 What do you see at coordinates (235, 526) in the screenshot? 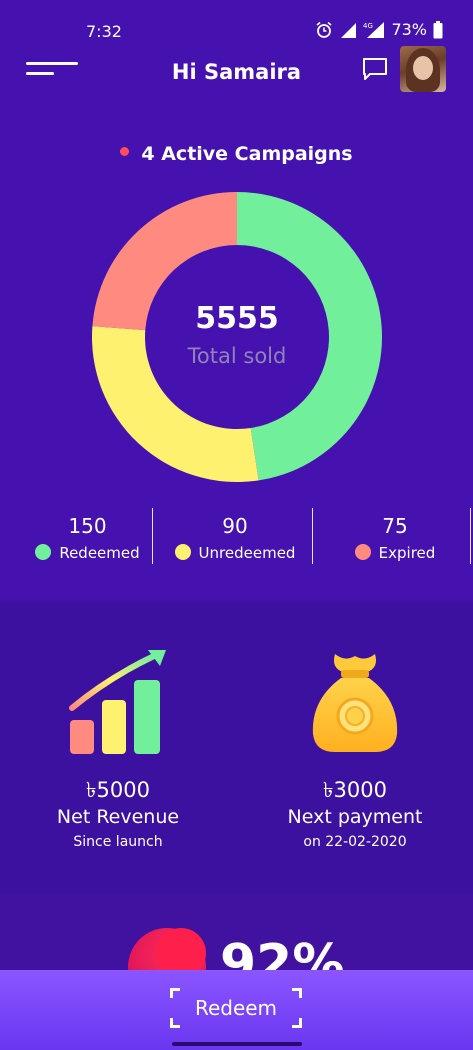
I see `legend-value: 90` at bounding box center [235, 526].